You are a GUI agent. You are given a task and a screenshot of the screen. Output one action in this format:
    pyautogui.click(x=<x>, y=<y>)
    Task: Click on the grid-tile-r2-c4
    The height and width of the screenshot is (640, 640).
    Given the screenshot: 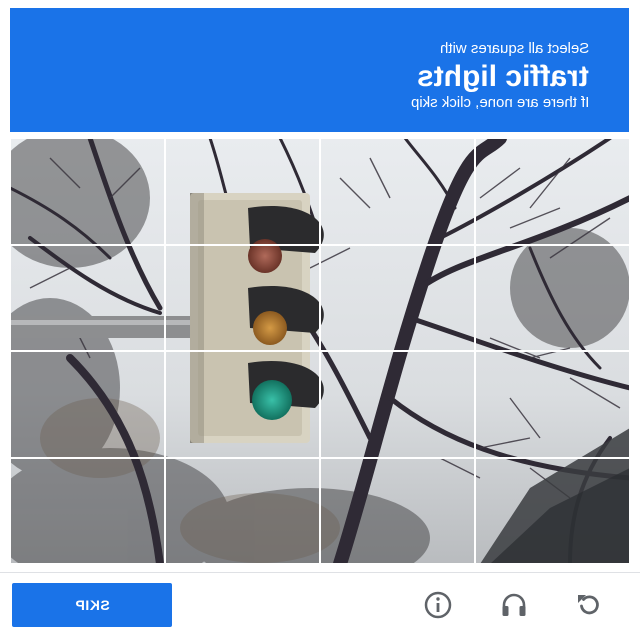 What is the action you would take?
    pyautogui.click(x=552, y=297)
    